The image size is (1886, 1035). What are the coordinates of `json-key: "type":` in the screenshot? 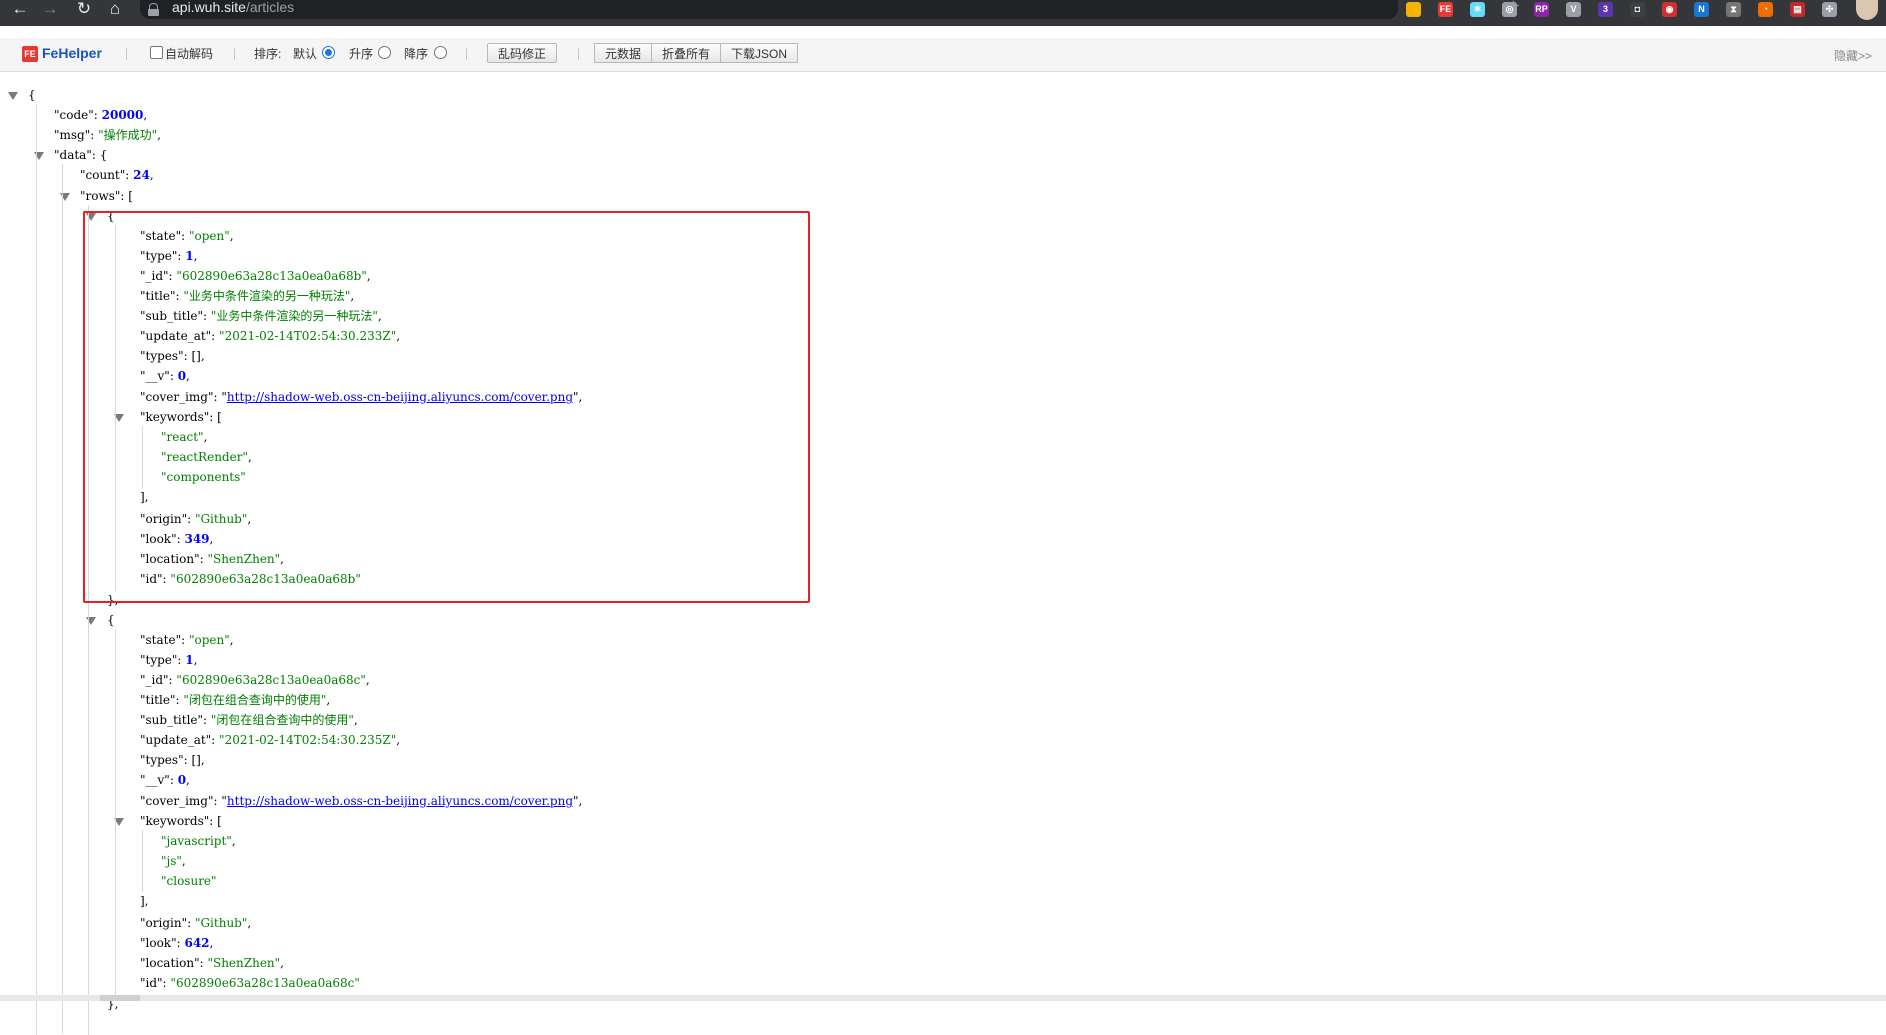 It's located at (162, 660).